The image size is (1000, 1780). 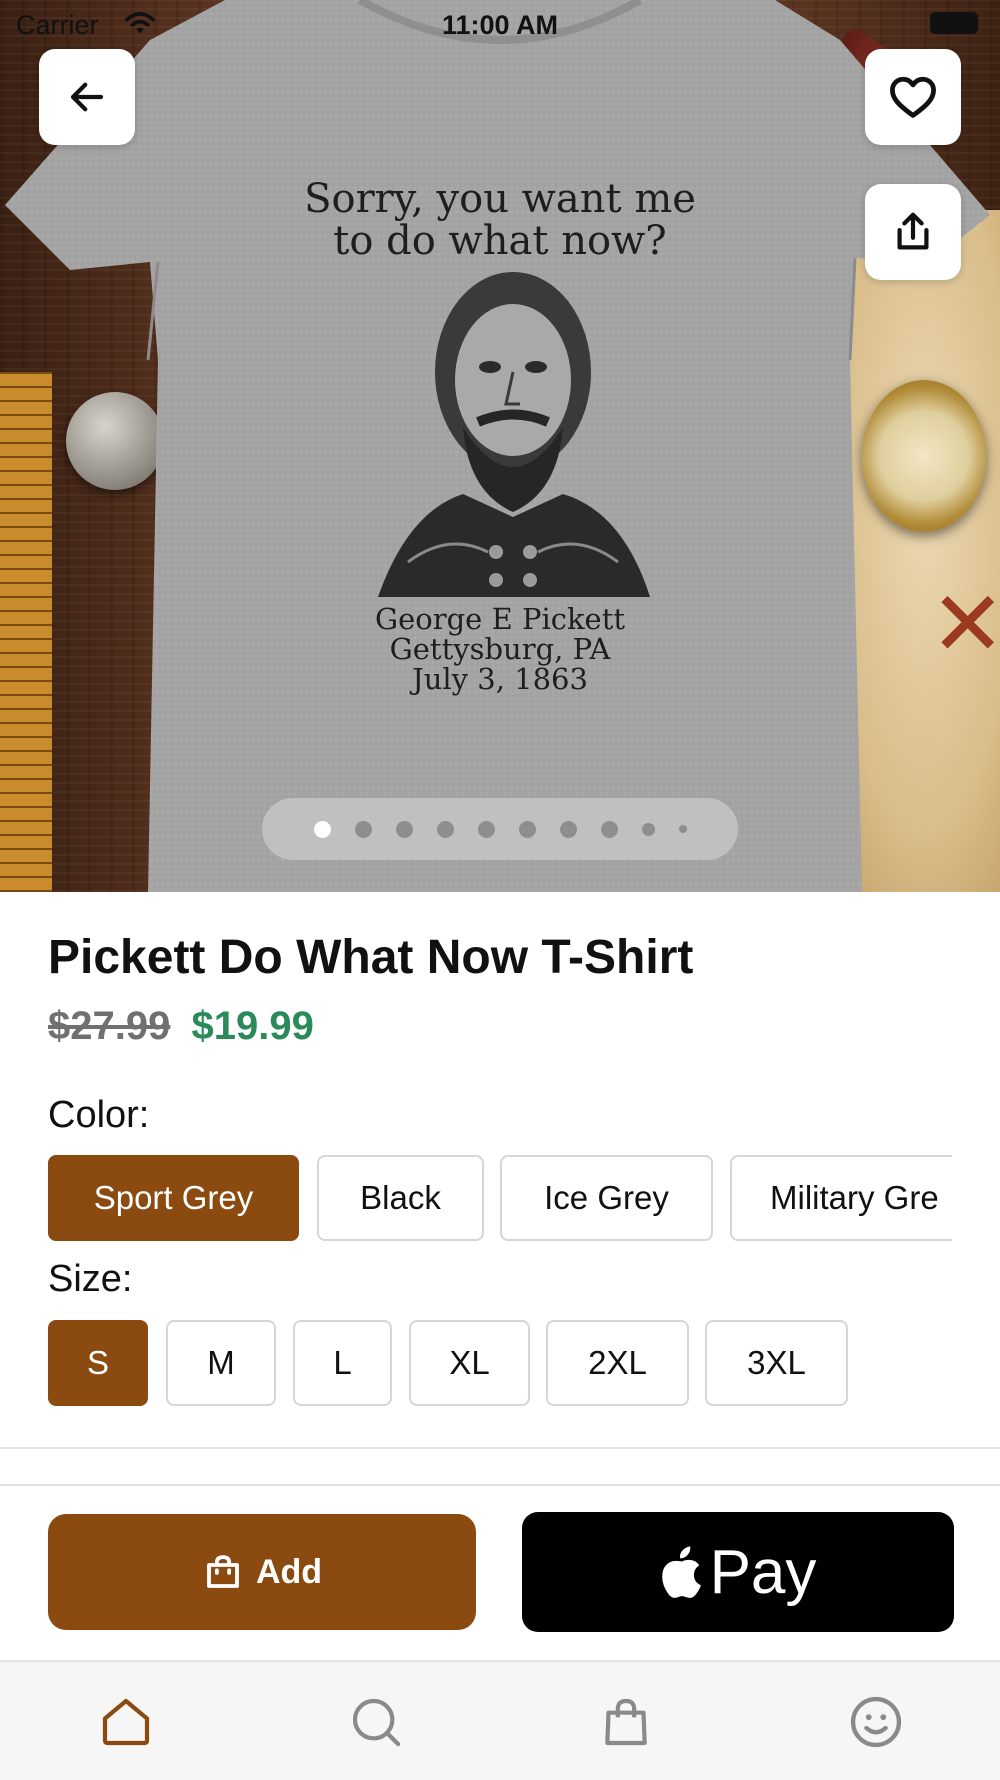 I want to click on price-row: $27.99 $19.99, so click(x=181, y=1026).